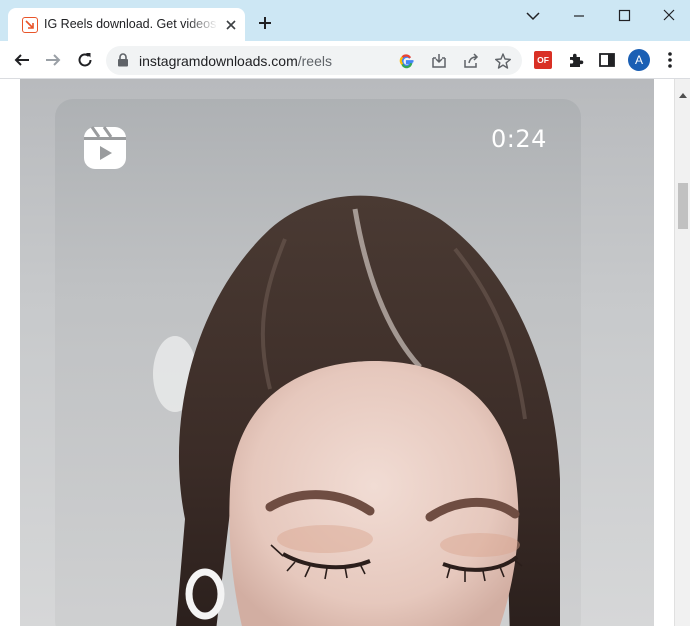 Image resolution: width=690 pixels, height=626 pixels. I want to click on minimize-icon, so click(579, 16).